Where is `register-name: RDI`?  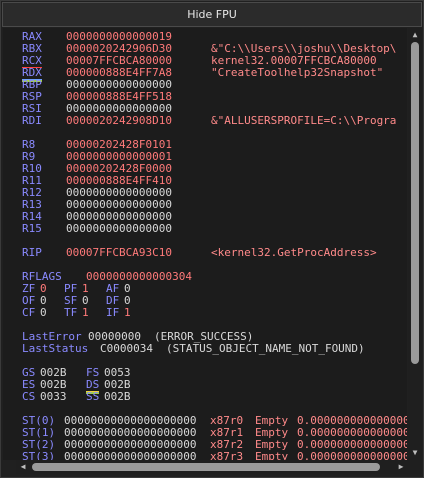
register-name: RDI is located at coordinates (32, 120).